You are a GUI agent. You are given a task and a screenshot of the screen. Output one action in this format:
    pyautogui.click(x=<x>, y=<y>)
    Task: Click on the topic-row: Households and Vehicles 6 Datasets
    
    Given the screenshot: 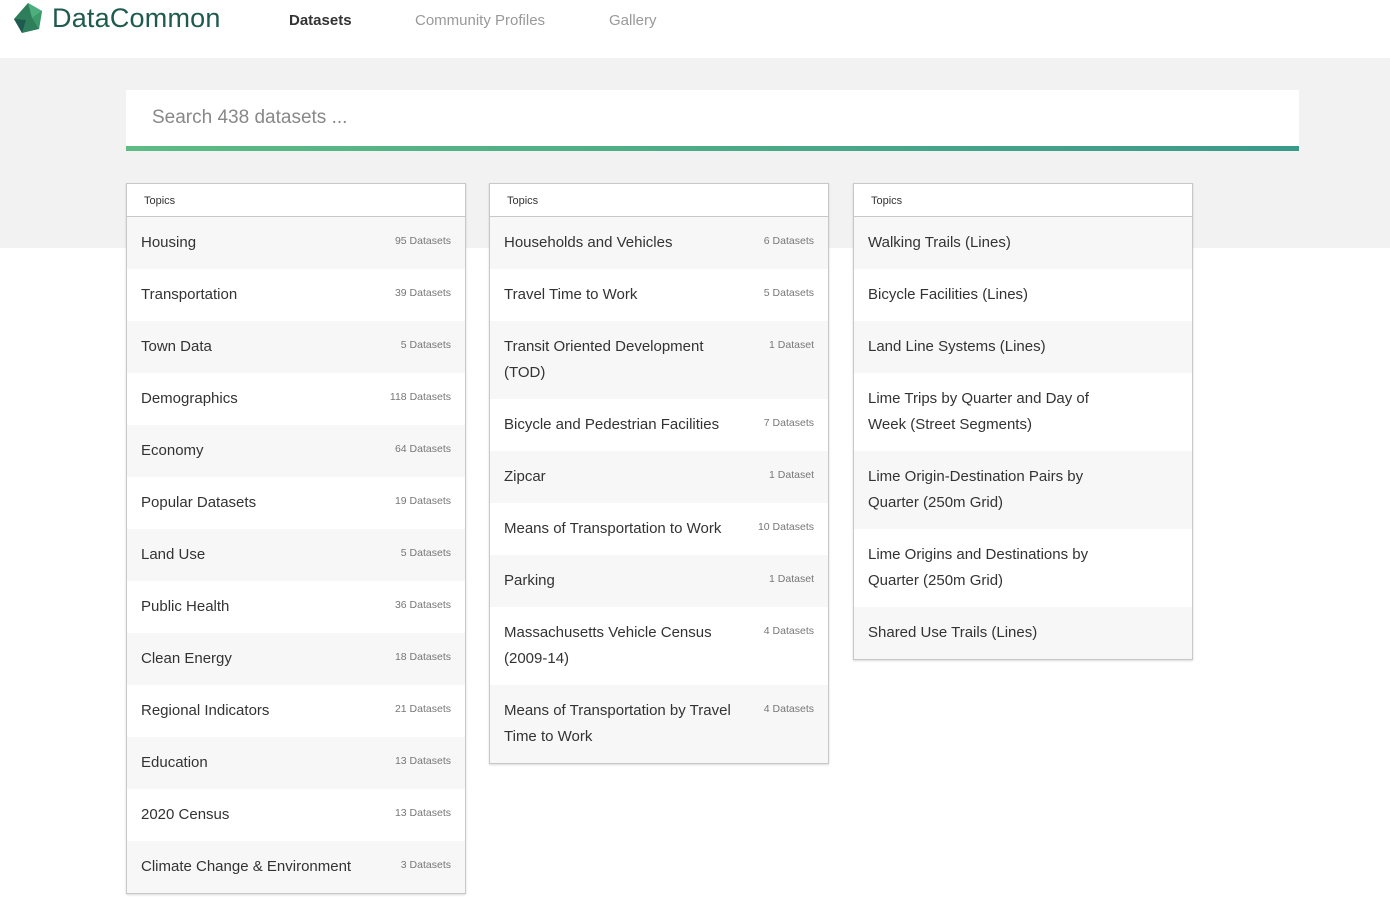 What is the action you would take?
    pyautogui.click(x=659, y=243)
    